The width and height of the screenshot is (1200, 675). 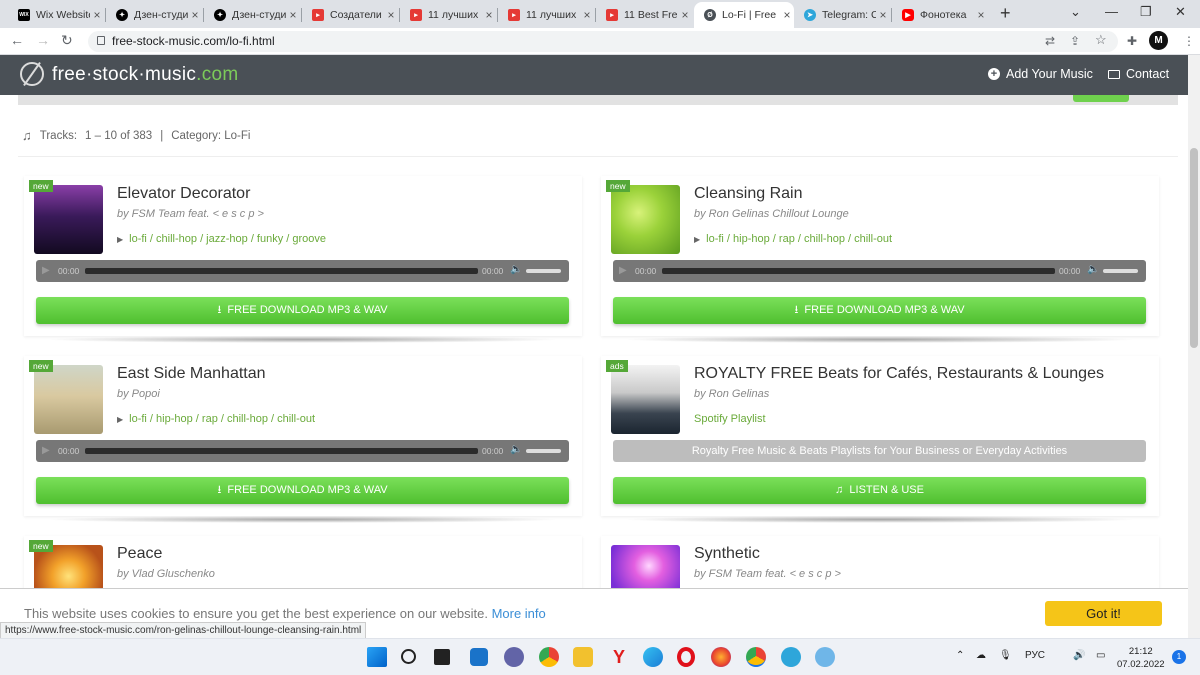 I want to click on extensions-puzzle-icon: ✚, so click(x=1132, y=41).